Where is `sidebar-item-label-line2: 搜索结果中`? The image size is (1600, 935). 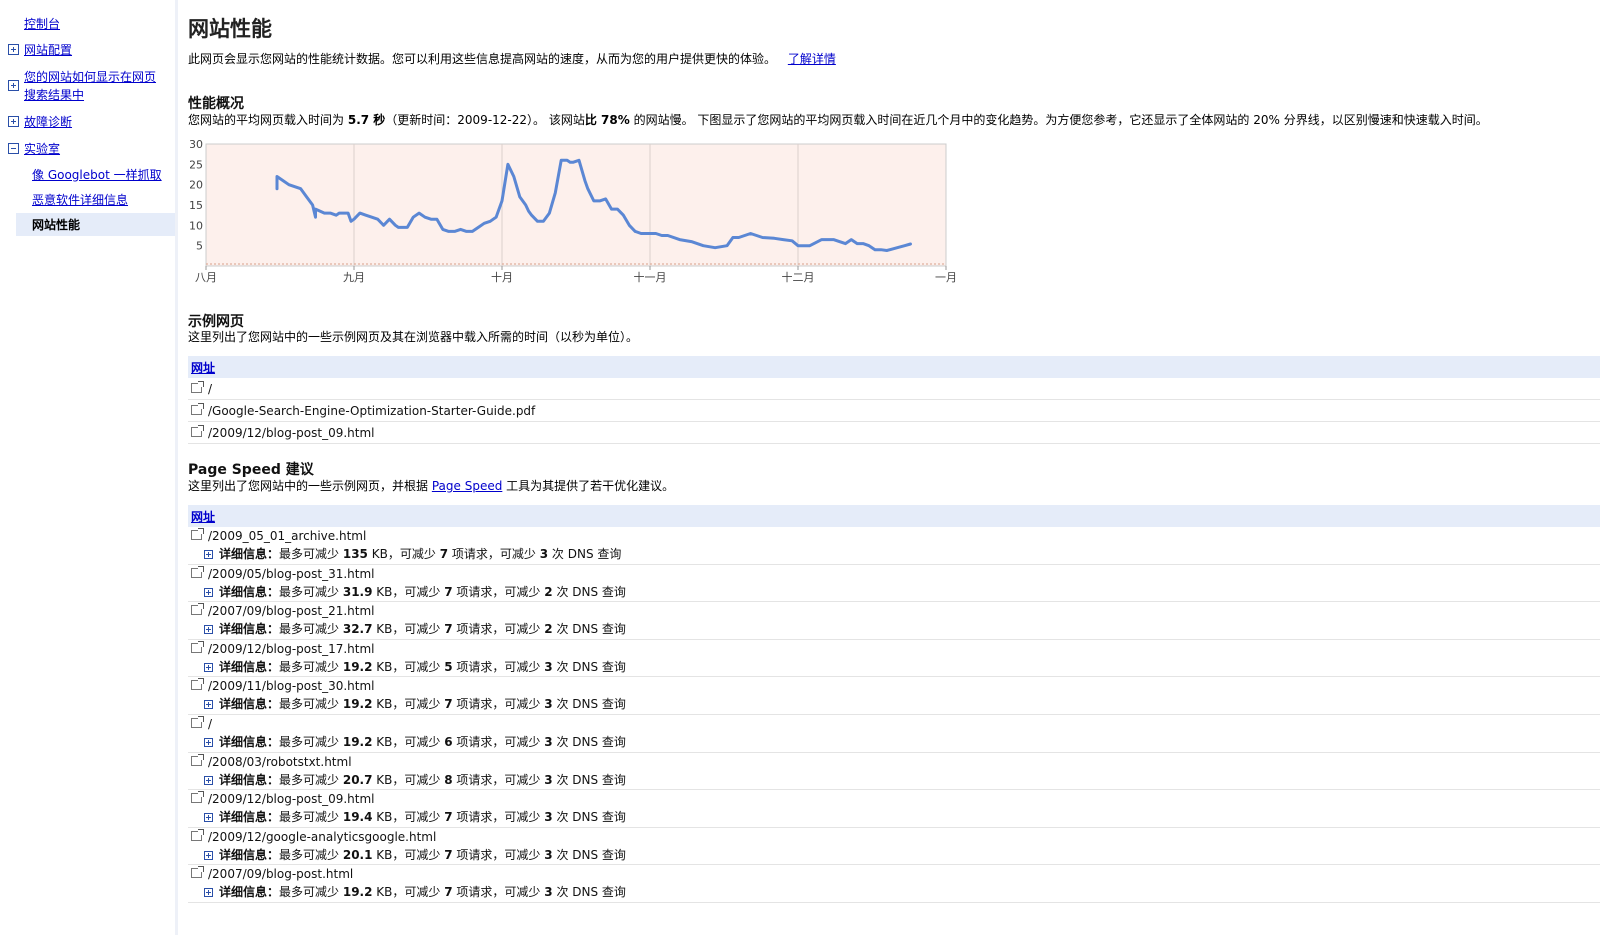 sidebar-item-label-line2: 搜索结果中 is located at coordinates (90, 95).